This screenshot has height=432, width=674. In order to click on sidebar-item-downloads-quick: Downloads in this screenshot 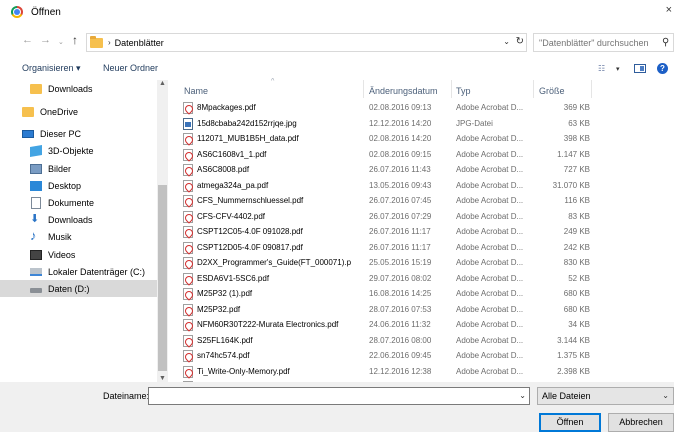, I will do `click(78, 88)`.